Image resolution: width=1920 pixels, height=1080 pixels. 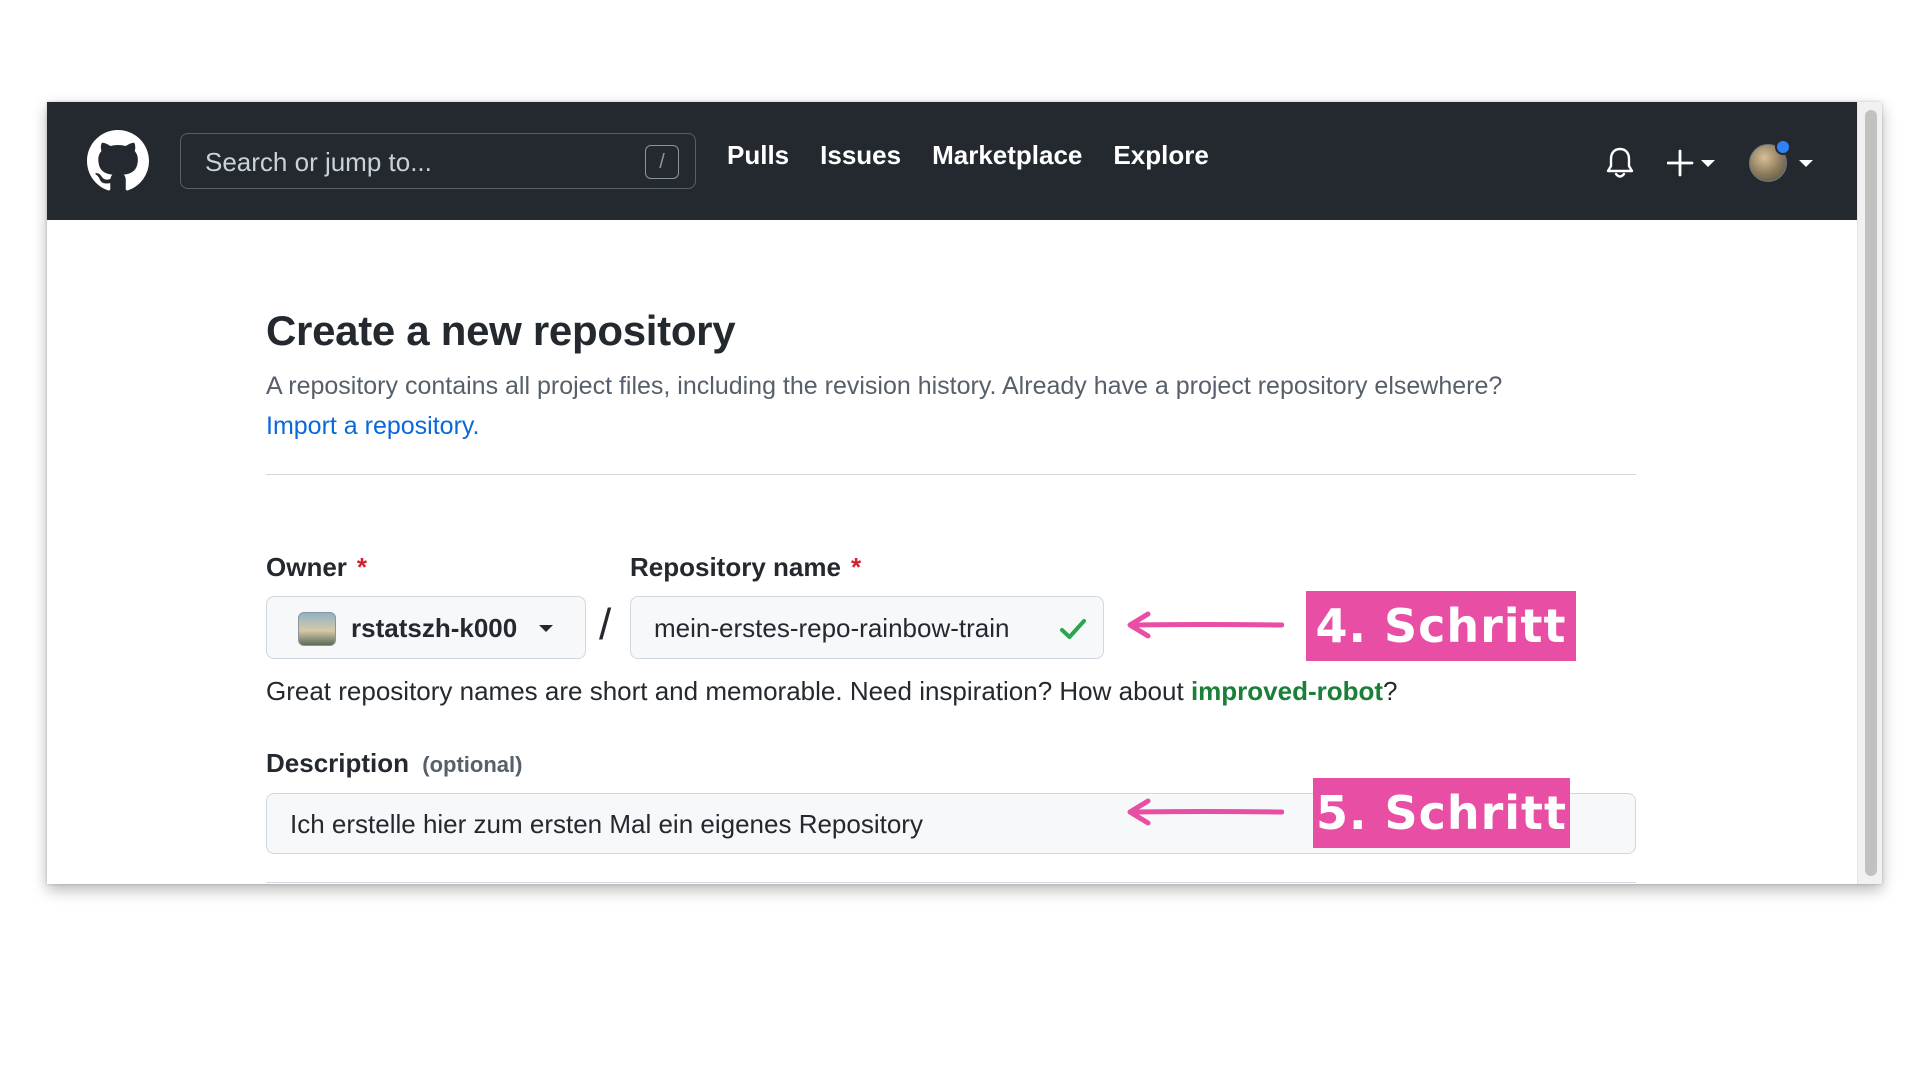 I want to click on create-new-menu, so click(x=1694, y=163).